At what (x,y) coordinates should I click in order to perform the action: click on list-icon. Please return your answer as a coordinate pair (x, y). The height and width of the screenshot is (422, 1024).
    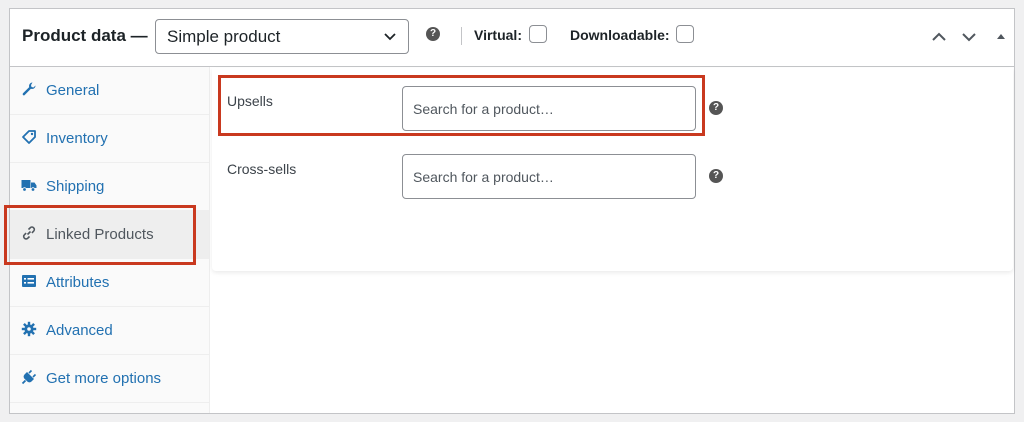
    Looking at the image, I should click on (29, 281).